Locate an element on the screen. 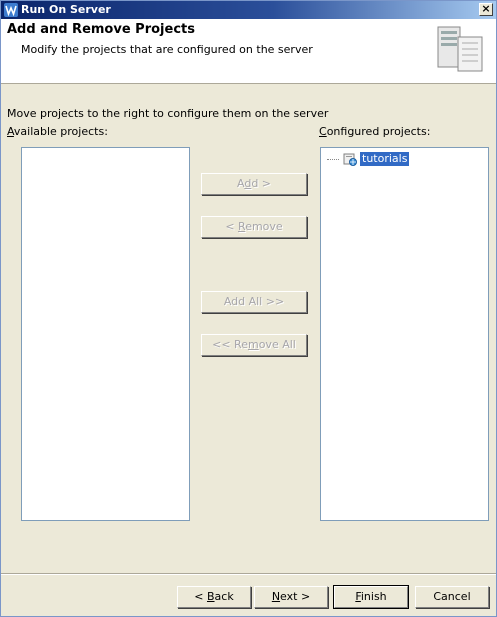 The width and height of the screenshot is (497, 617). tree-connector is located at coordinates (333, 159).